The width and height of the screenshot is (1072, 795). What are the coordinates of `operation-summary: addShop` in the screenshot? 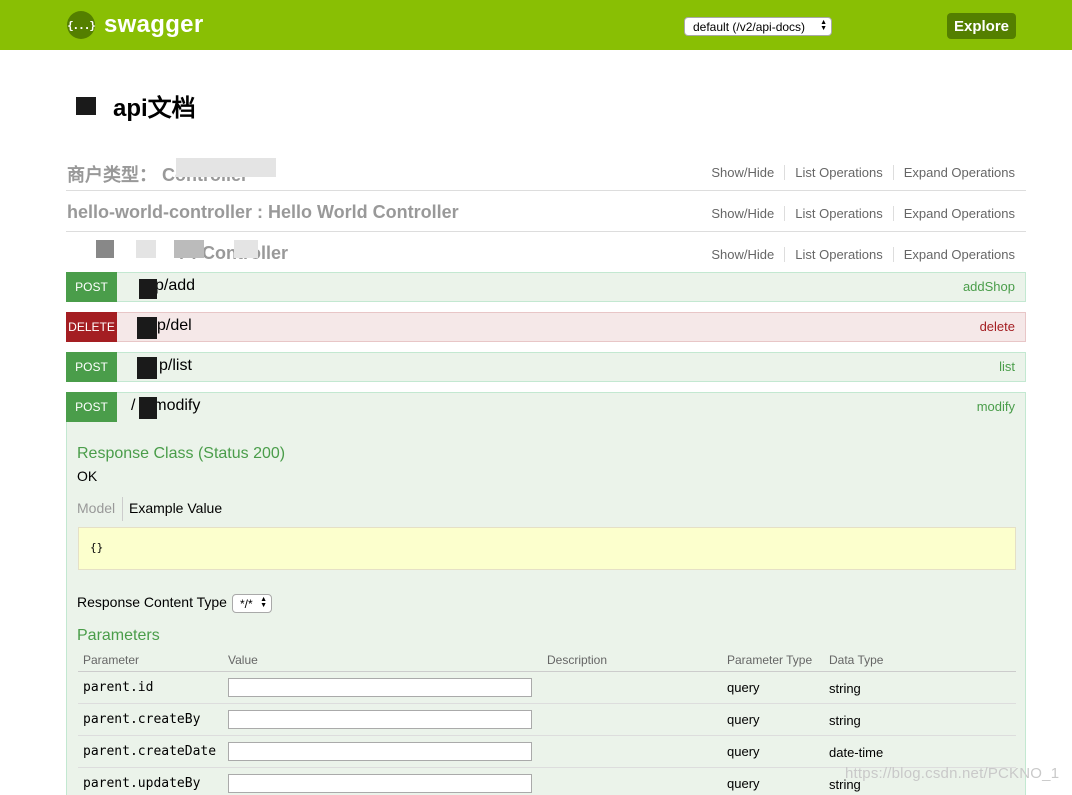 It's located at (989, 286).